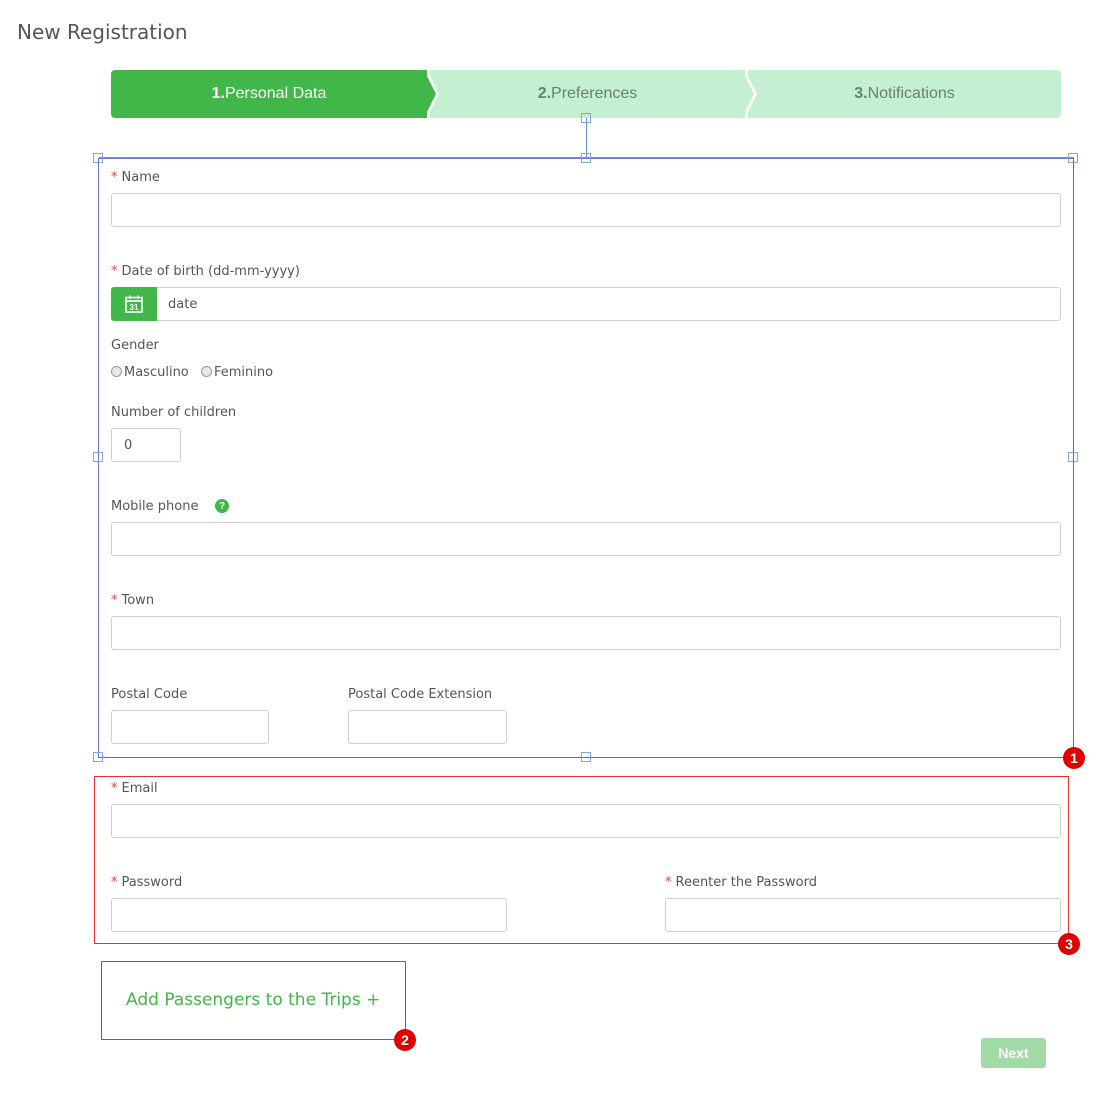  Describe the element at coordinates (253, 1000) in the screenshot. I see `add-passengers-link: Add Passengers to the Trips +` at that location.